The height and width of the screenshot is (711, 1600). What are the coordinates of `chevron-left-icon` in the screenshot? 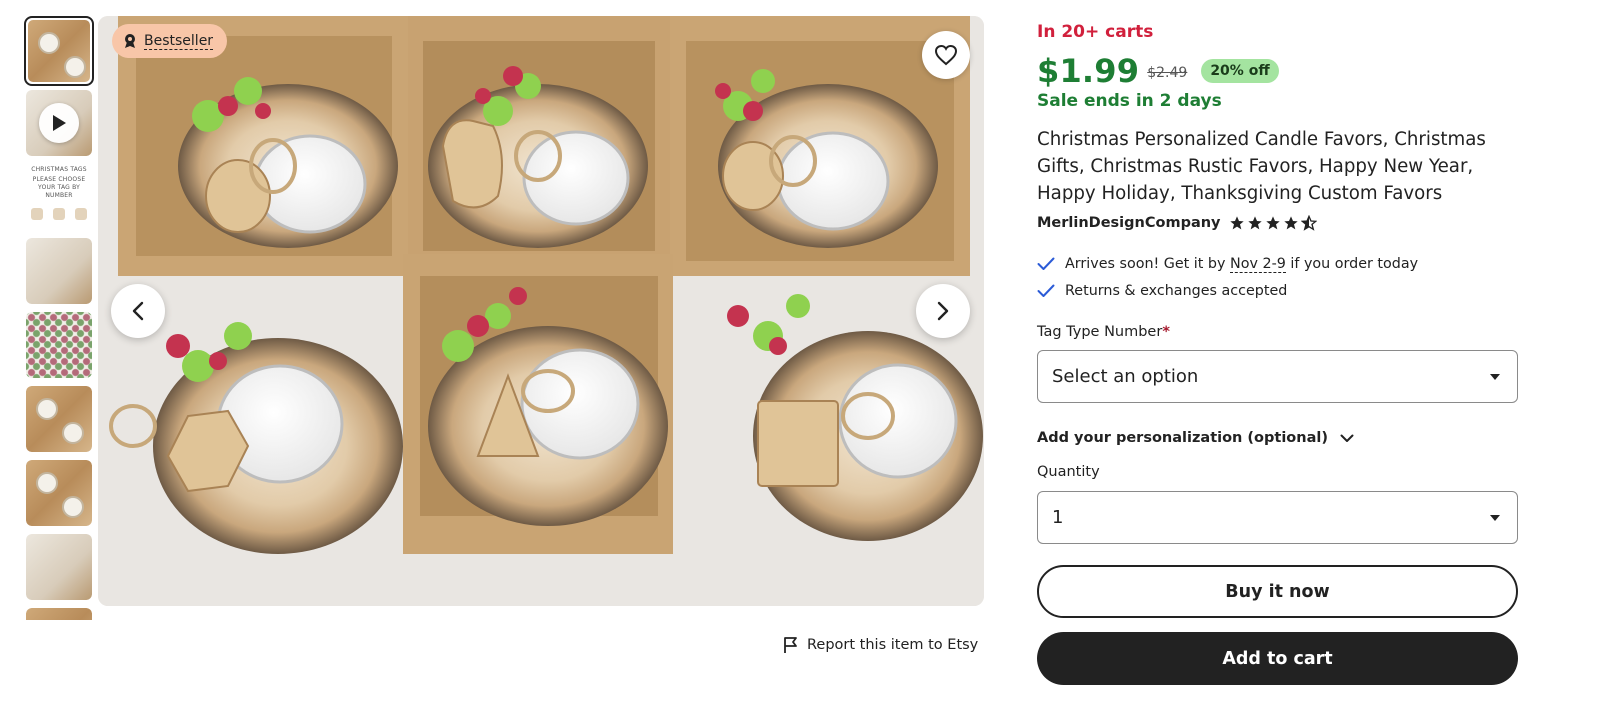 It's located at (138, 311).